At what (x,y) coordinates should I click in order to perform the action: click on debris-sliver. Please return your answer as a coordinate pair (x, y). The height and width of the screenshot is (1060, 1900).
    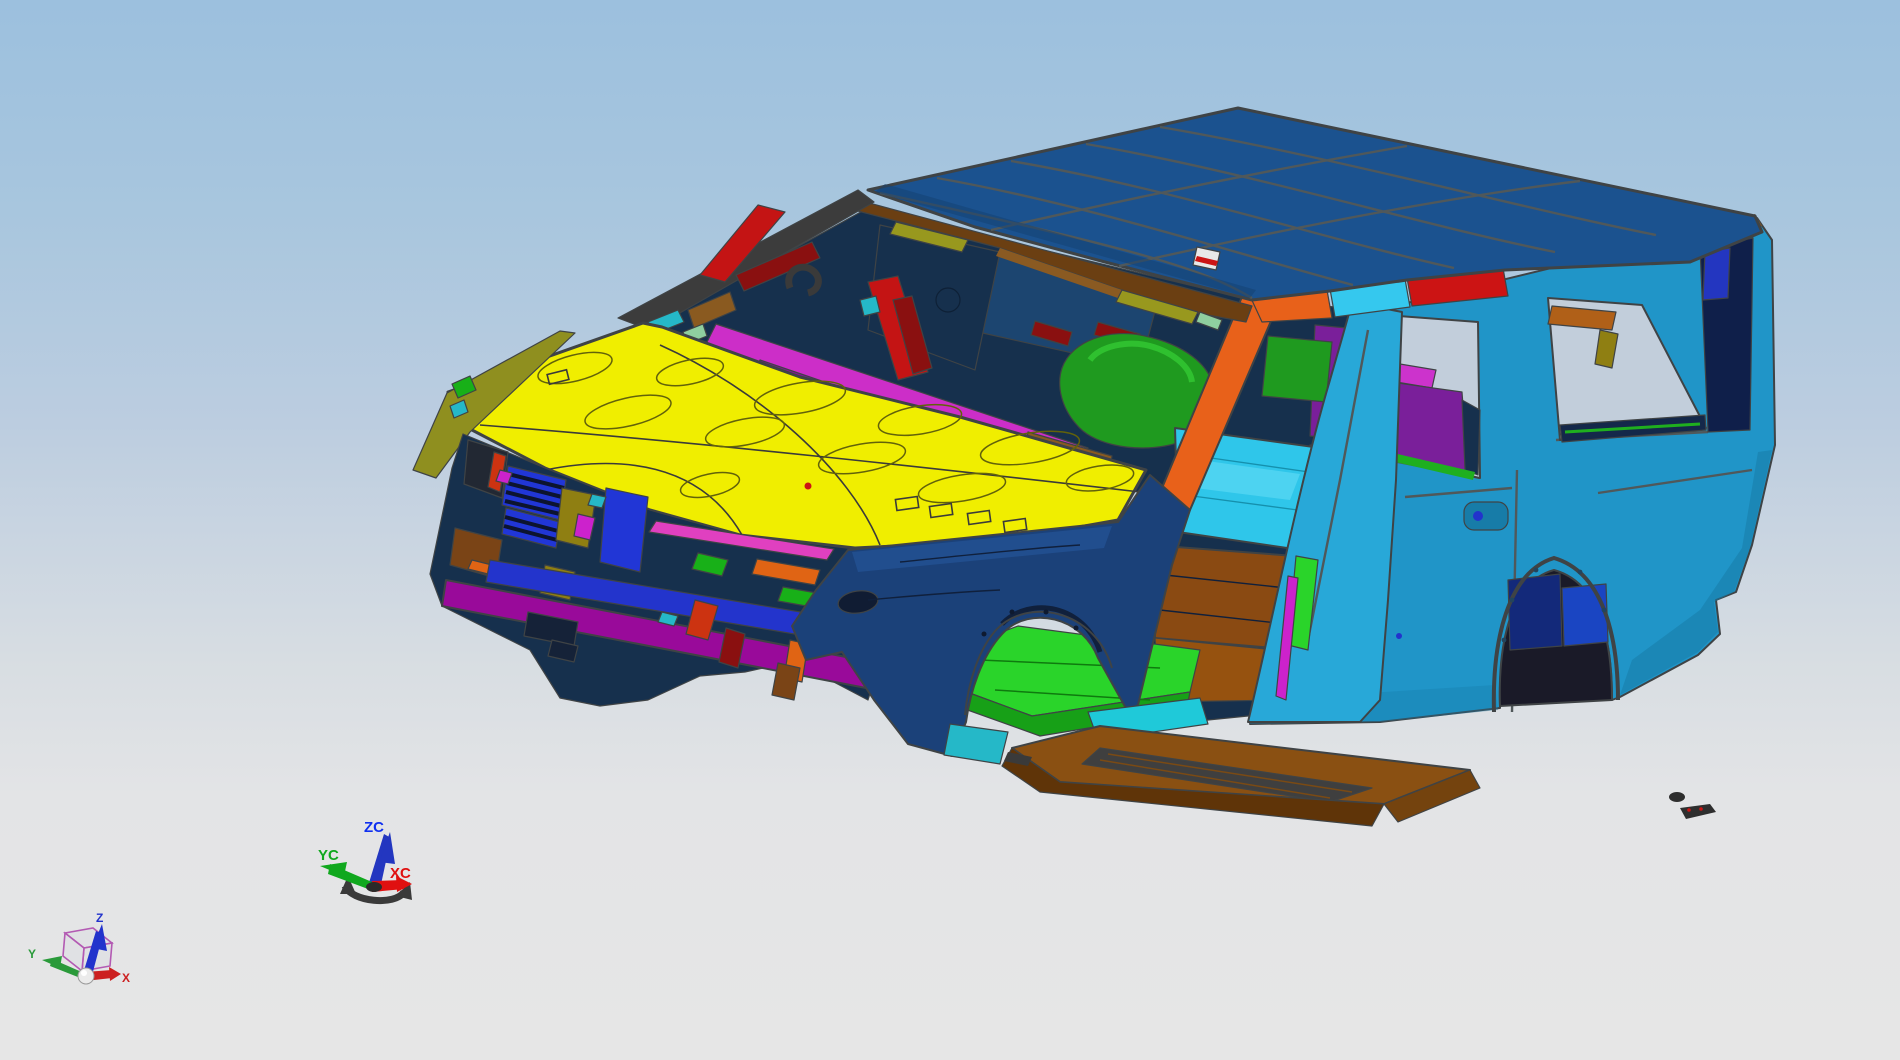
    Looking at the image, I should click on (1698, 811).